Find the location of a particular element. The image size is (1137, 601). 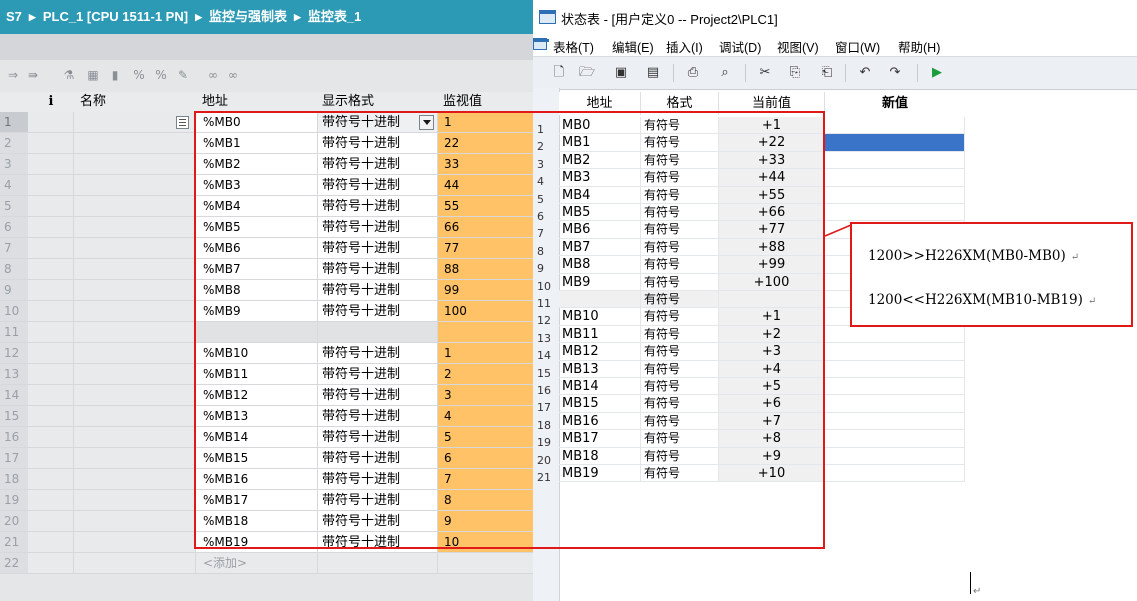

header-monitor-value: 监视值 is located at coordinates (462, 102).